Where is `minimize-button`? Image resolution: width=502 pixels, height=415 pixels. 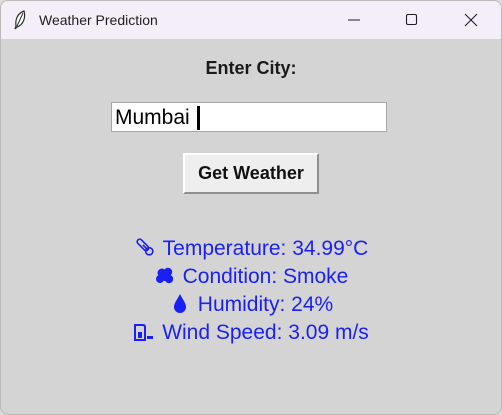 minimize-button is located at coordinates (354, 20).